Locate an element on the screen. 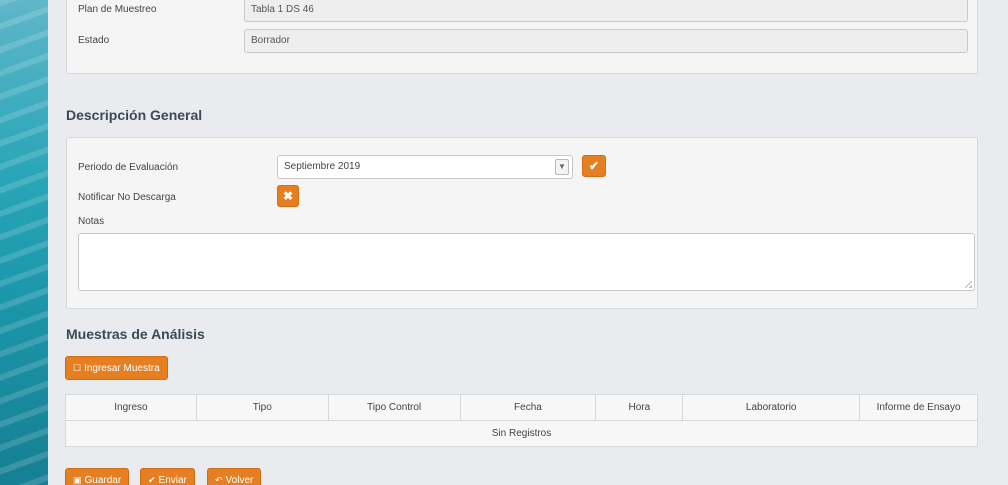 This screenshot has width=1008, height=485. plan-muestreo-field: Tabla 1 DS 46 is located at coordinates (606, 11).